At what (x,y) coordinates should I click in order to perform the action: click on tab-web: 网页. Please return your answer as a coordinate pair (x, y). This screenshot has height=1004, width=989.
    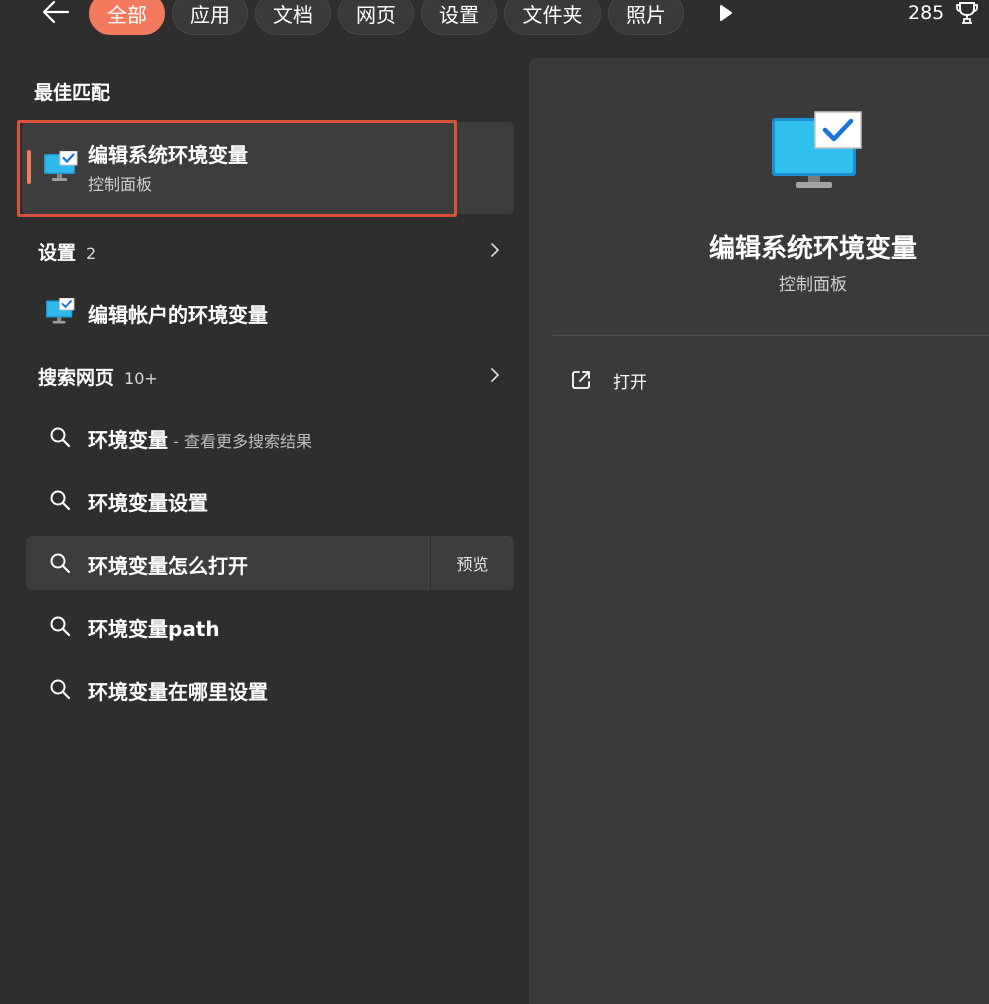
    Looking at the image, I should click on (376, 17).